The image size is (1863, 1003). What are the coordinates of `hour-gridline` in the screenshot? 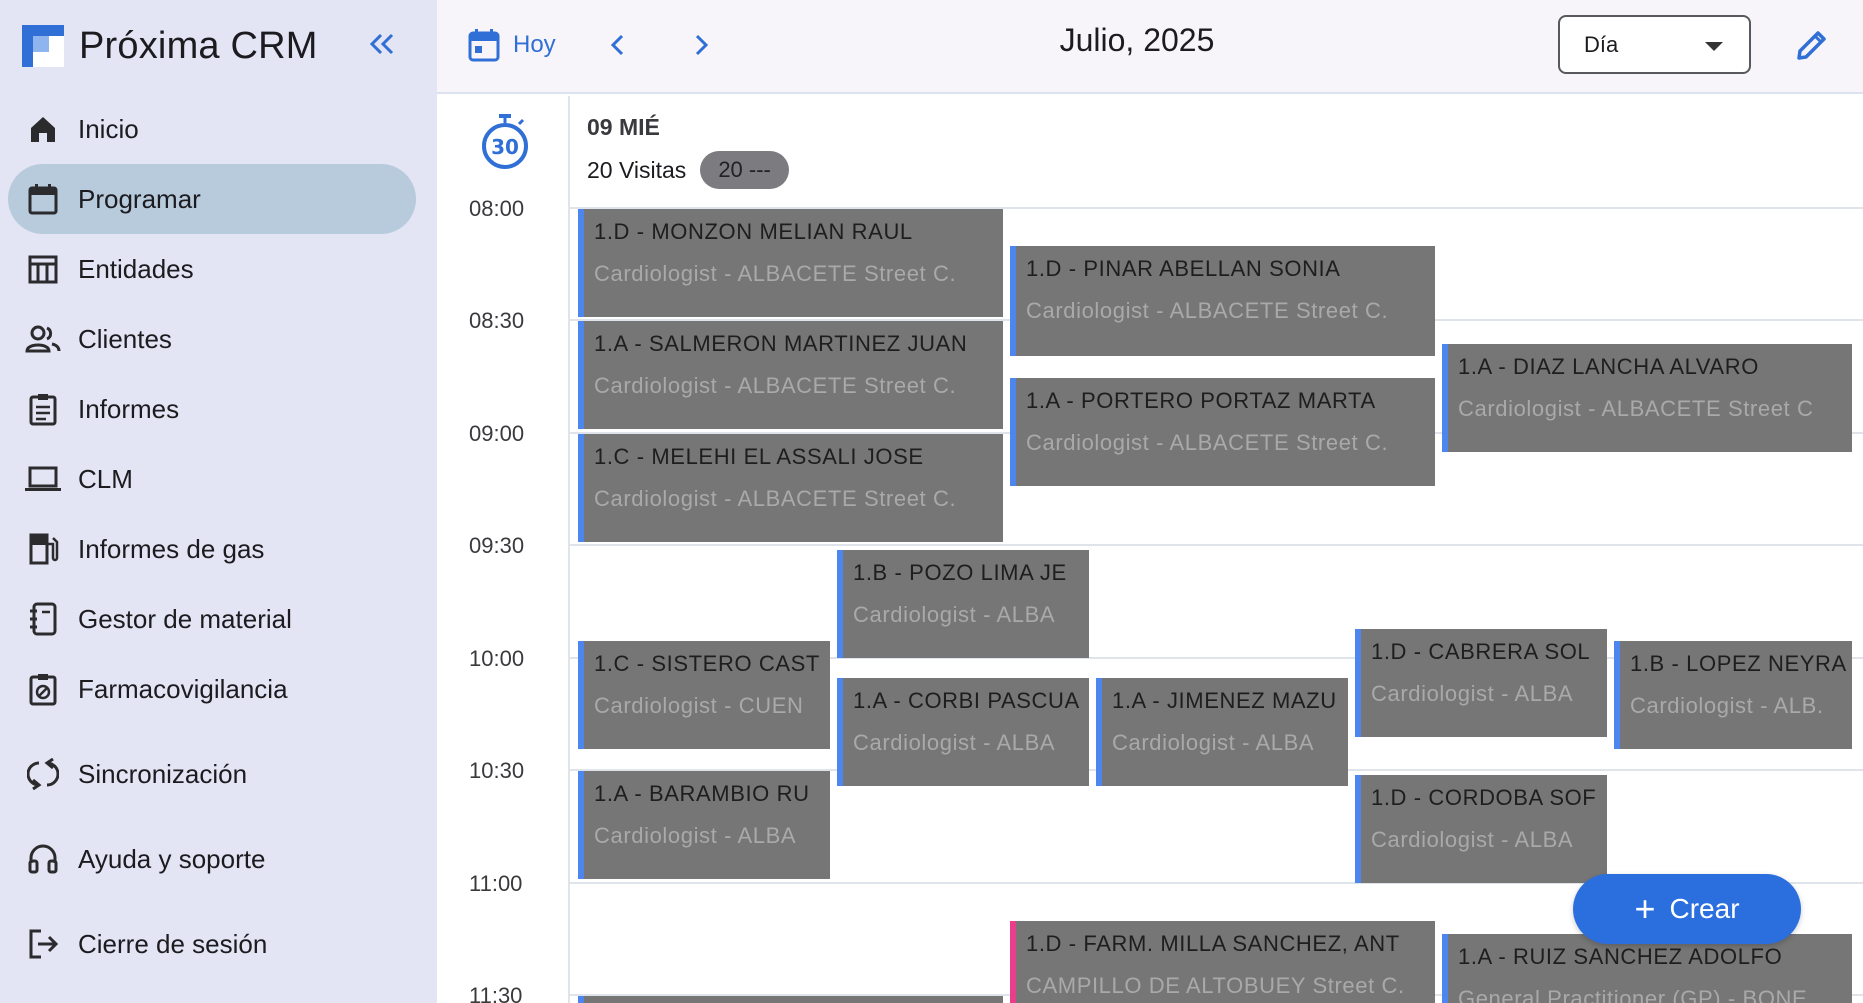 It's located at (1216, 545).